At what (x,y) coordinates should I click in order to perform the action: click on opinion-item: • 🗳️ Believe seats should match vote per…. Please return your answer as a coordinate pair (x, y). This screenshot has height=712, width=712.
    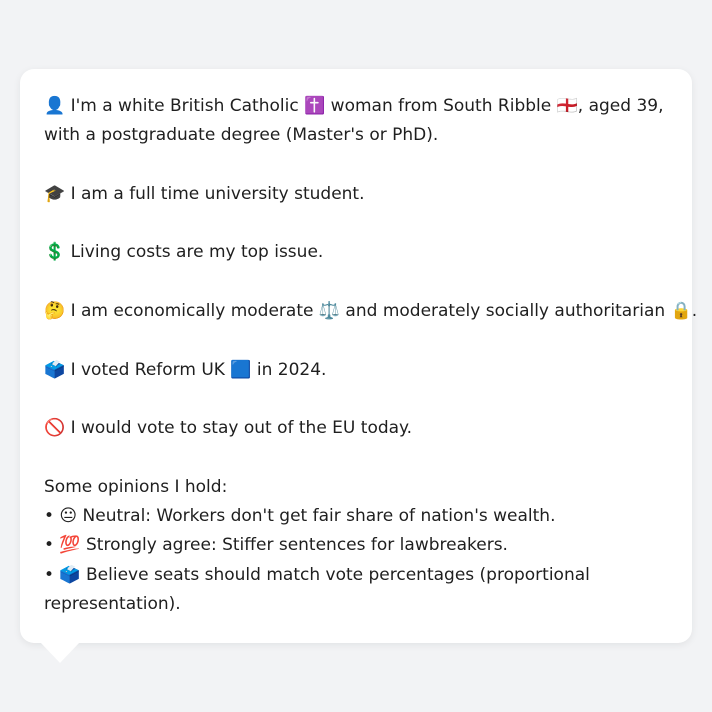
    Looking at the image, I should click on (317, 589).